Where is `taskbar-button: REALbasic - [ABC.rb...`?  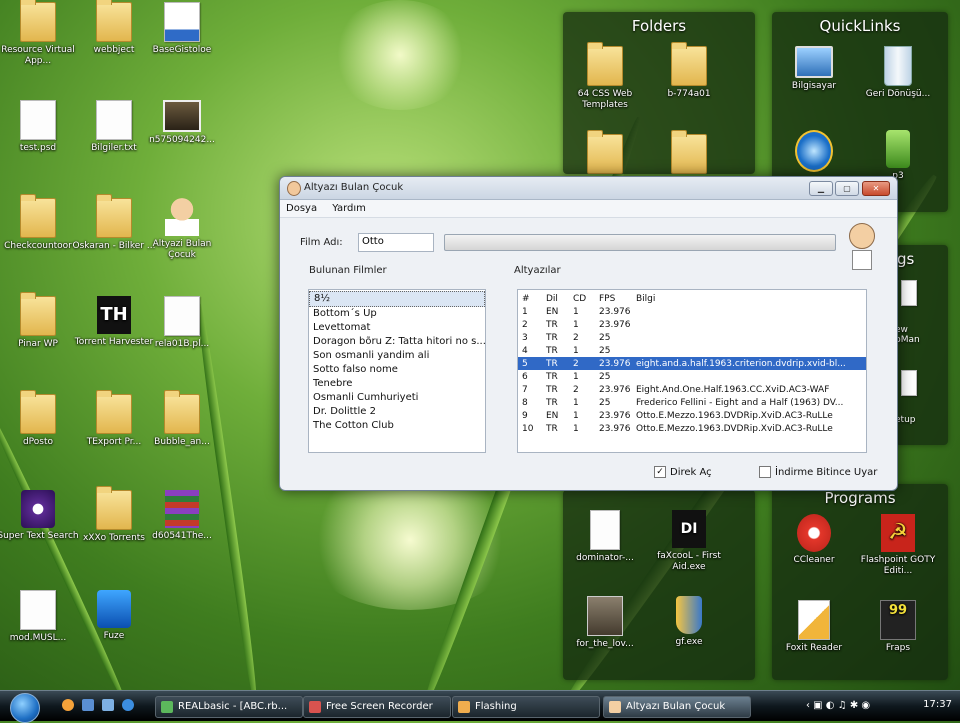 taskbar-button: REALbasic - [ABC.rb... is located at coordinates (229, 707).